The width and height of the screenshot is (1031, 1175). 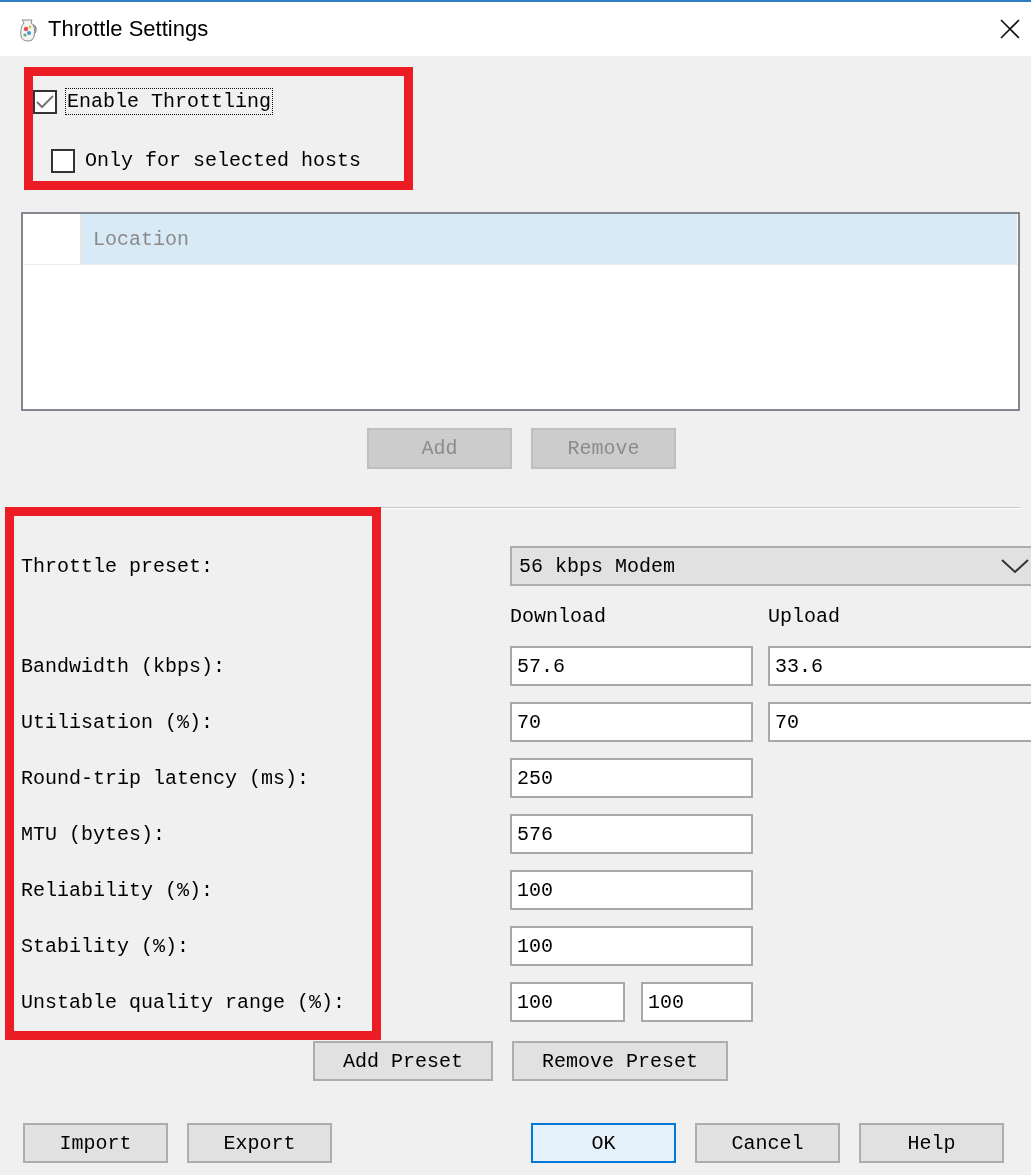 What do you see at coordinates (631, 778) in the screenshot?
I see `input-field: 250` at bounding box center [631, 778].